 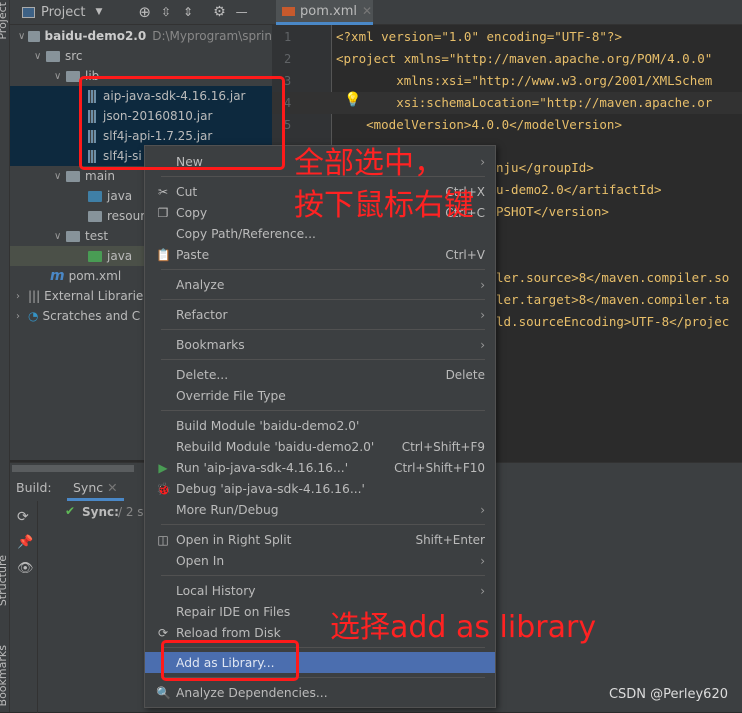 What do you see at coordinates (613, 277) in the screenshot?
I see `code-line: ler.source>8</maven.compiler.so` at bounding box center [613, 277].